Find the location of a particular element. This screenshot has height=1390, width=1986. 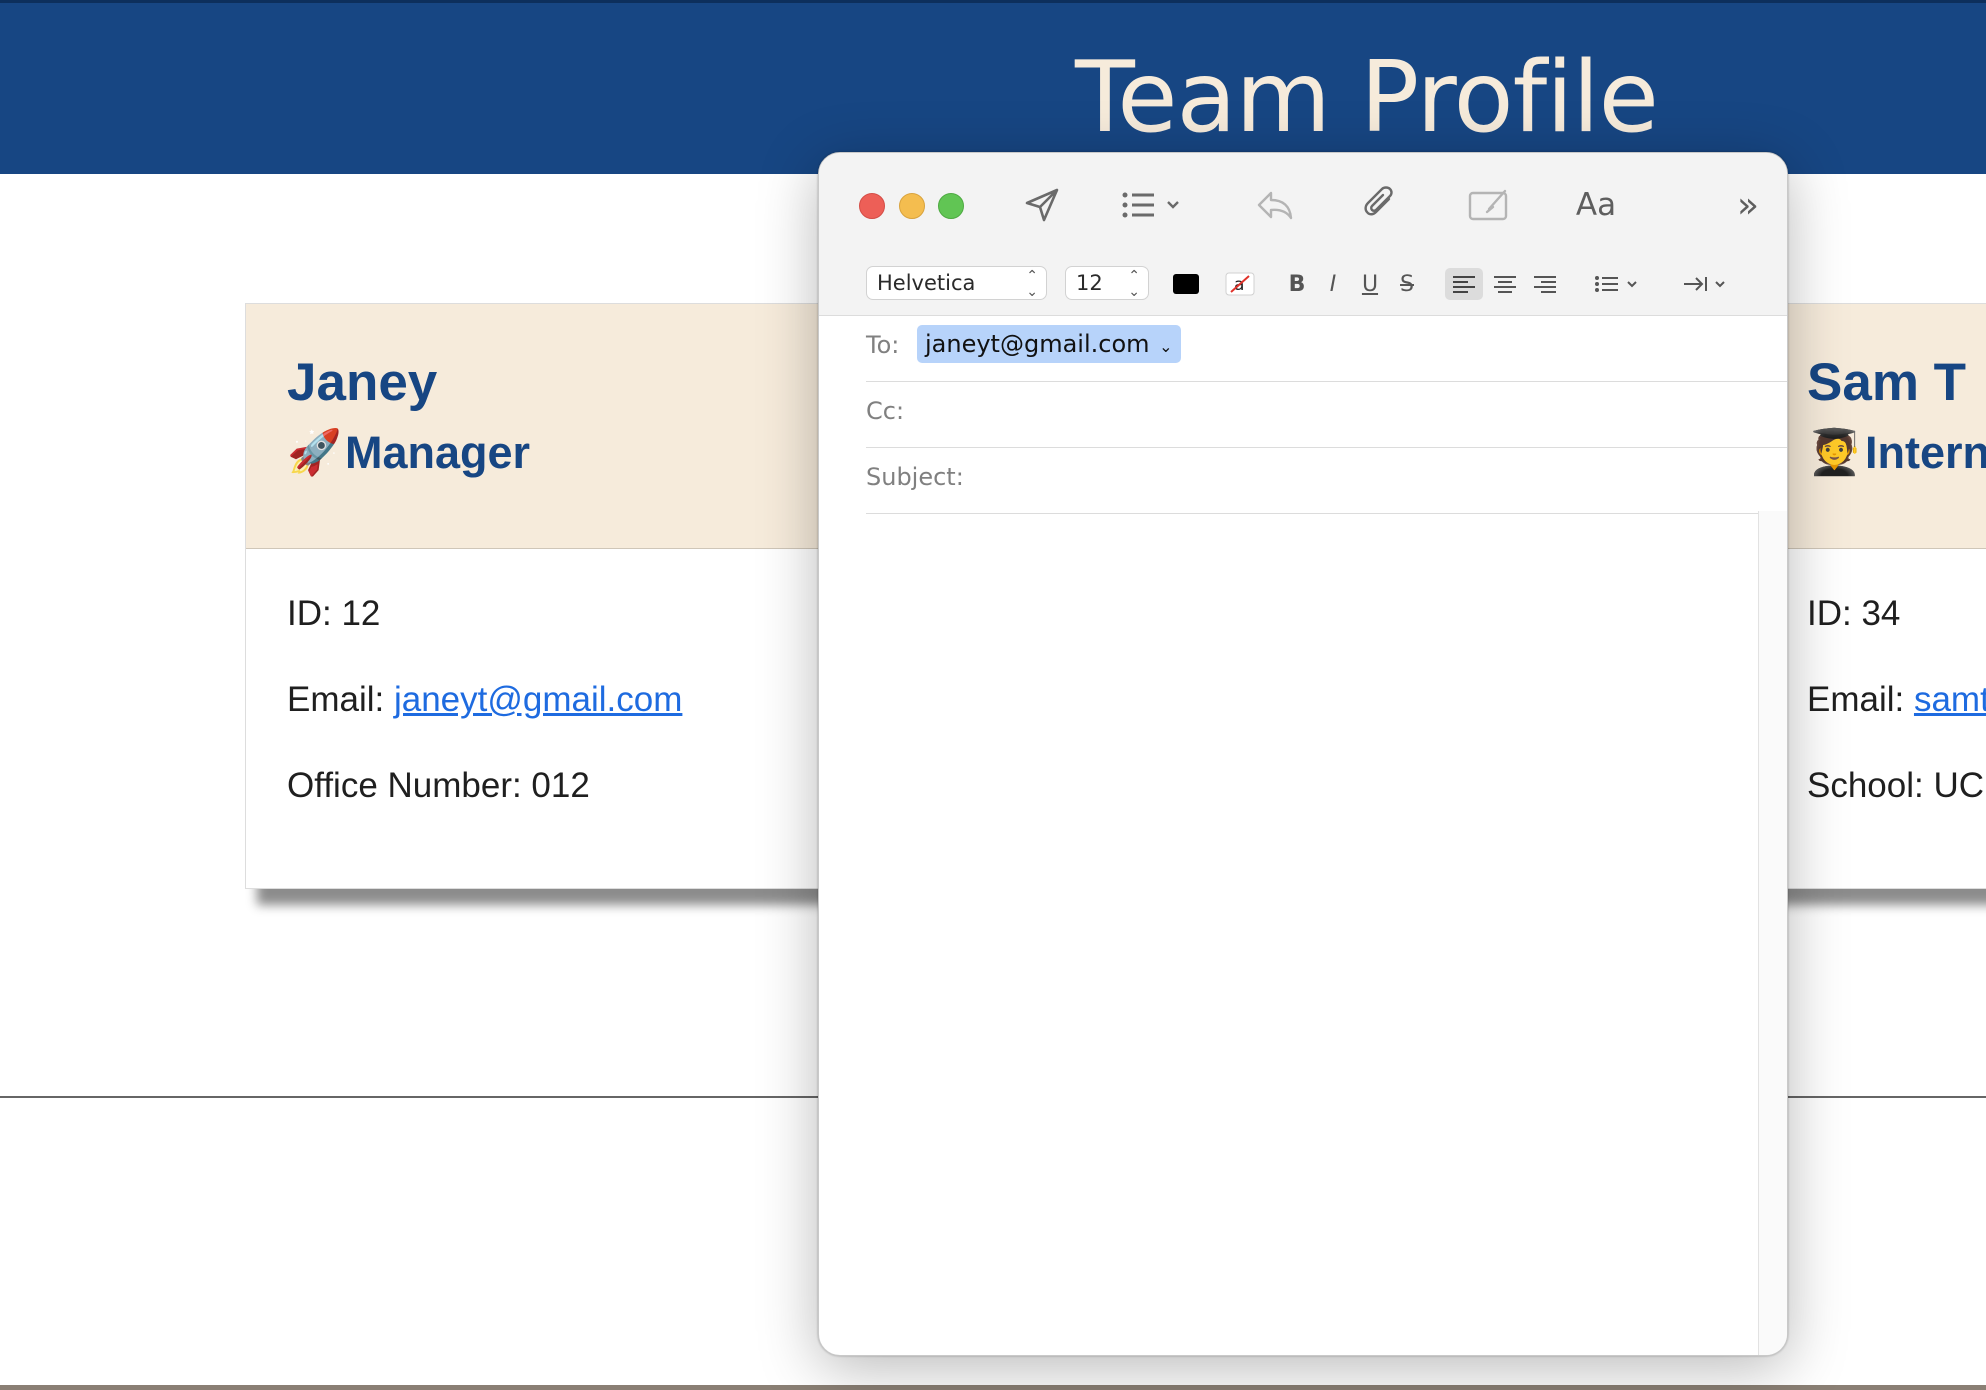

font-family-select: Helvetica ⌃ ⌄ is located at coordinates (956, 283).